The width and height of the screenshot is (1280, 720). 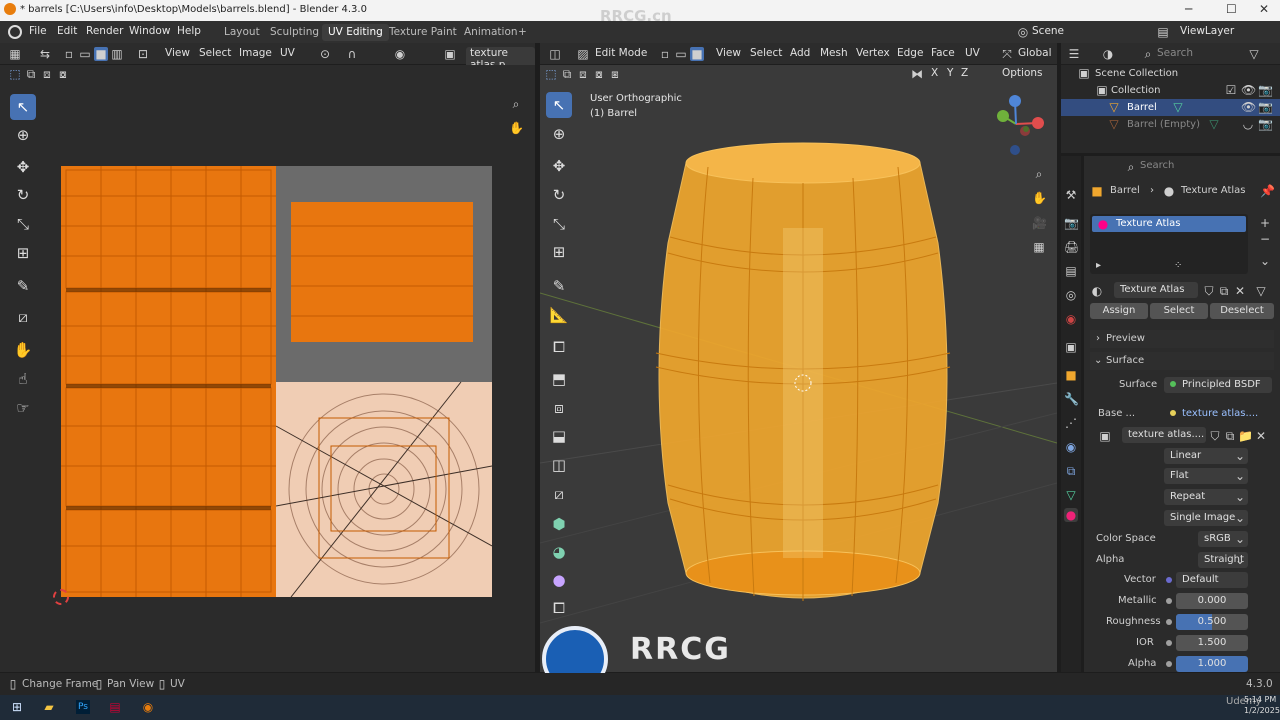 What do you see at coordinates (834, 53) in the screenshot?
I see `v3d-menu-mesh: Mesh` at bounding box center [834, 53].